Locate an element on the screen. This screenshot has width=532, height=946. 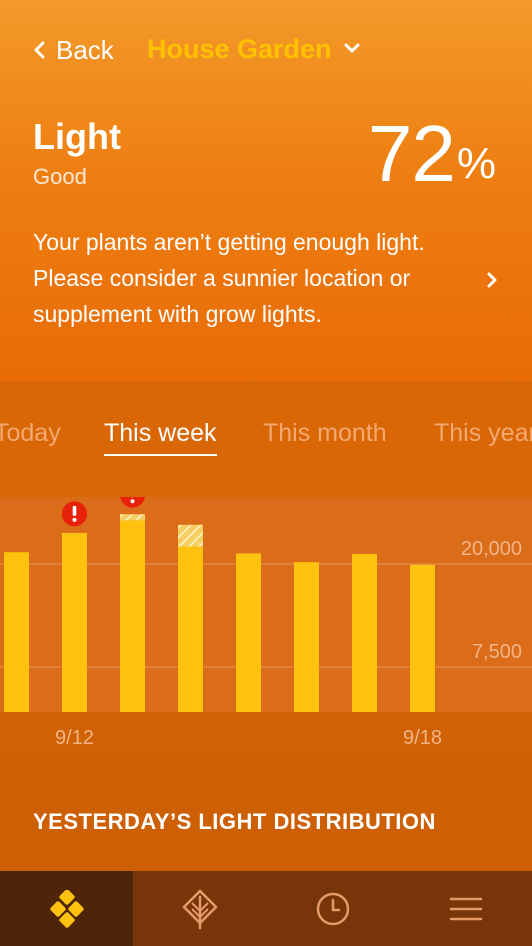
tab-this-month: This month is located at coordinates (325, 433).